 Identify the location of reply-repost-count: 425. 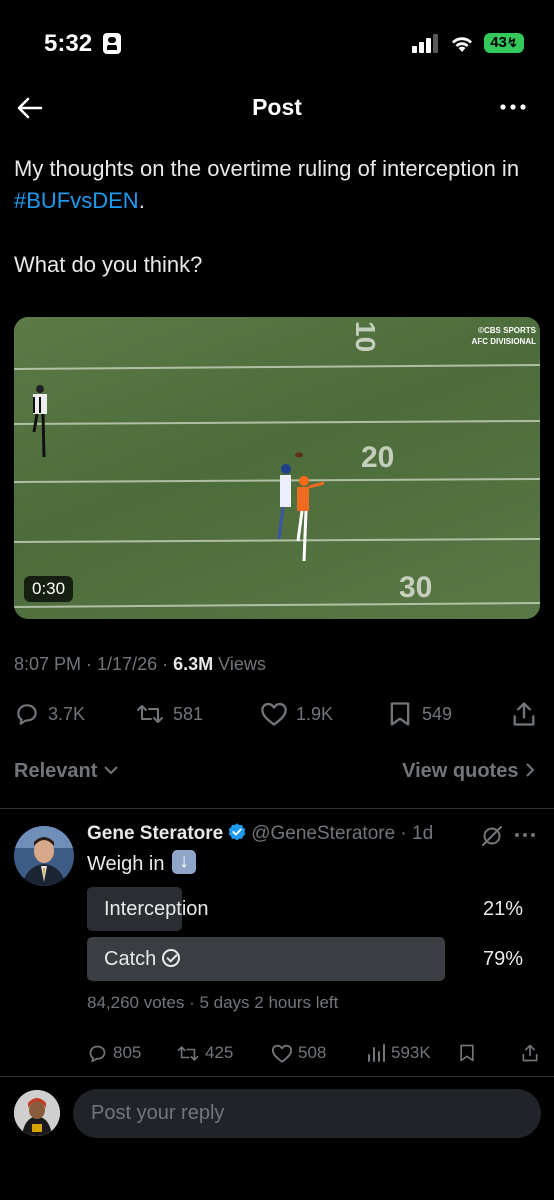
(219, 1052).